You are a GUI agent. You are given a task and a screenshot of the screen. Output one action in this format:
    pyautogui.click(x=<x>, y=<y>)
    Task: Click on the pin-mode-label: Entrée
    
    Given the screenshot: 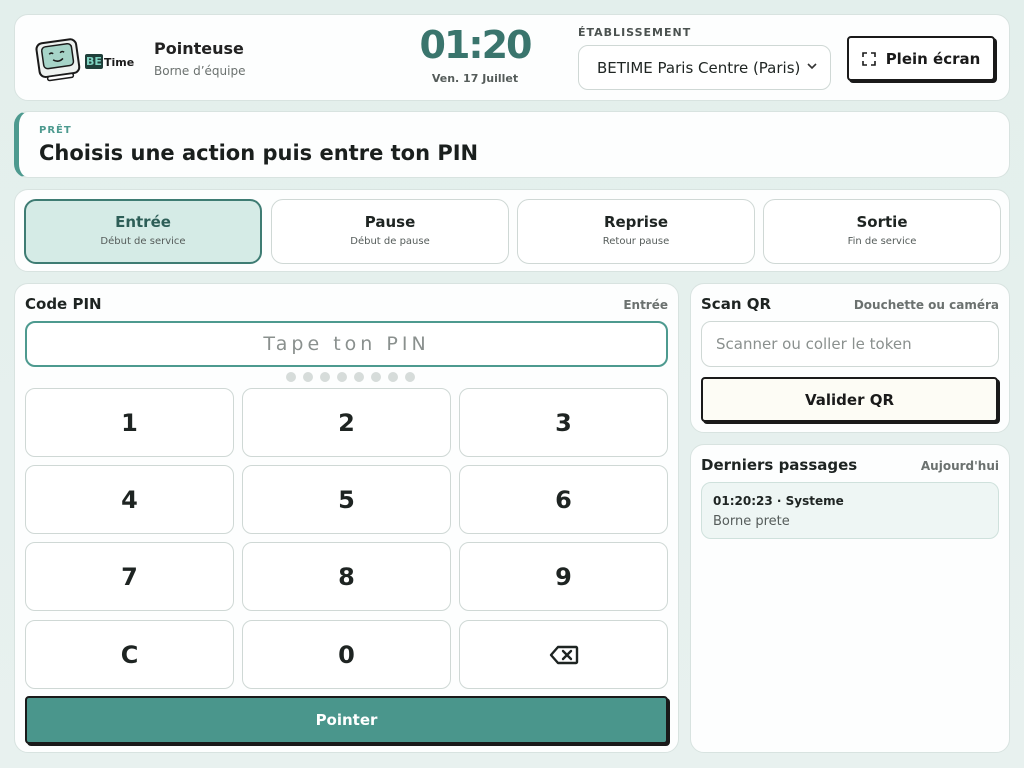 What is the action you would take?
    pyautogui.click(x=645, y=305)
    